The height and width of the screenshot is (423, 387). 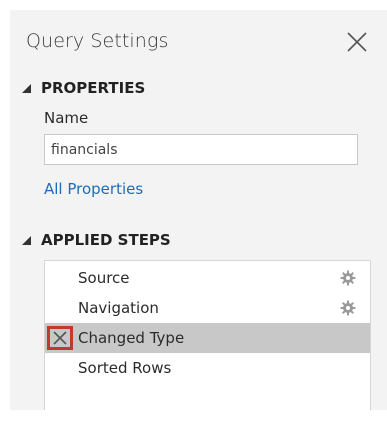 I want to click on step-label: Source, so click(x=104, y=278).